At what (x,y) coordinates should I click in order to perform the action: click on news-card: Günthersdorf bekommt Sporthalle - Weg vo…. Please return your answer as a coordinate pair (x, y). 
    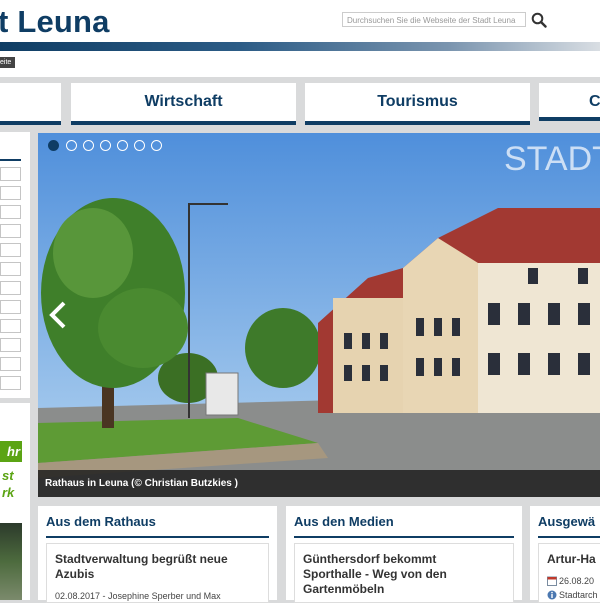
    Looking at the image, I should click on (404, 573).